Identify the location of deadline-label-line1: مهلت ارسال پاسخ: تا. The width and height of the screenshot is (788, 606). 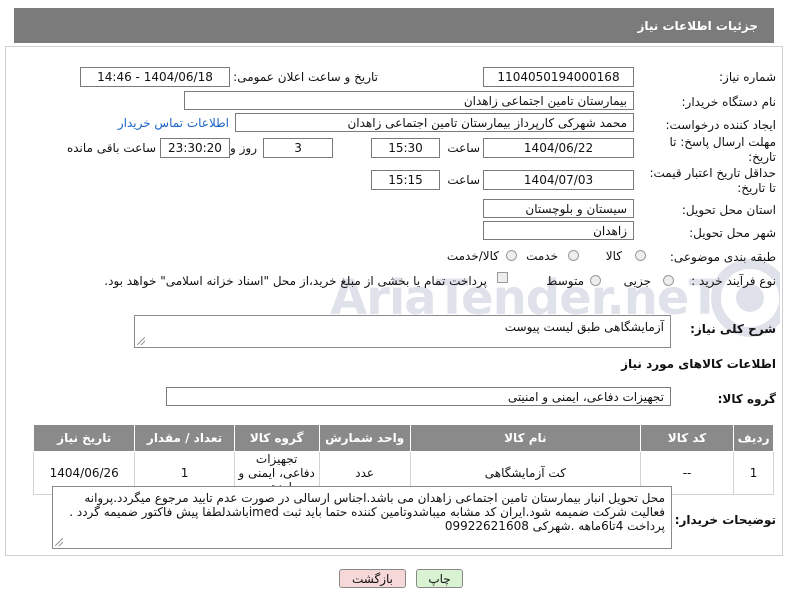
(722, 142).